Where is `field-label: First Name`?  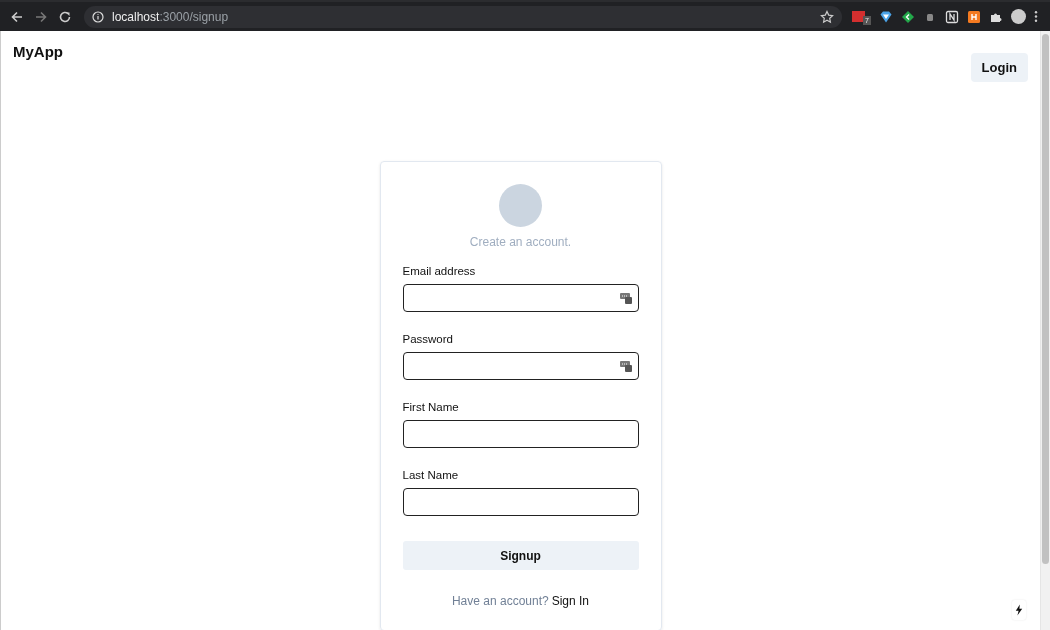
field-label: First Name is located at coordinates (431, 407).